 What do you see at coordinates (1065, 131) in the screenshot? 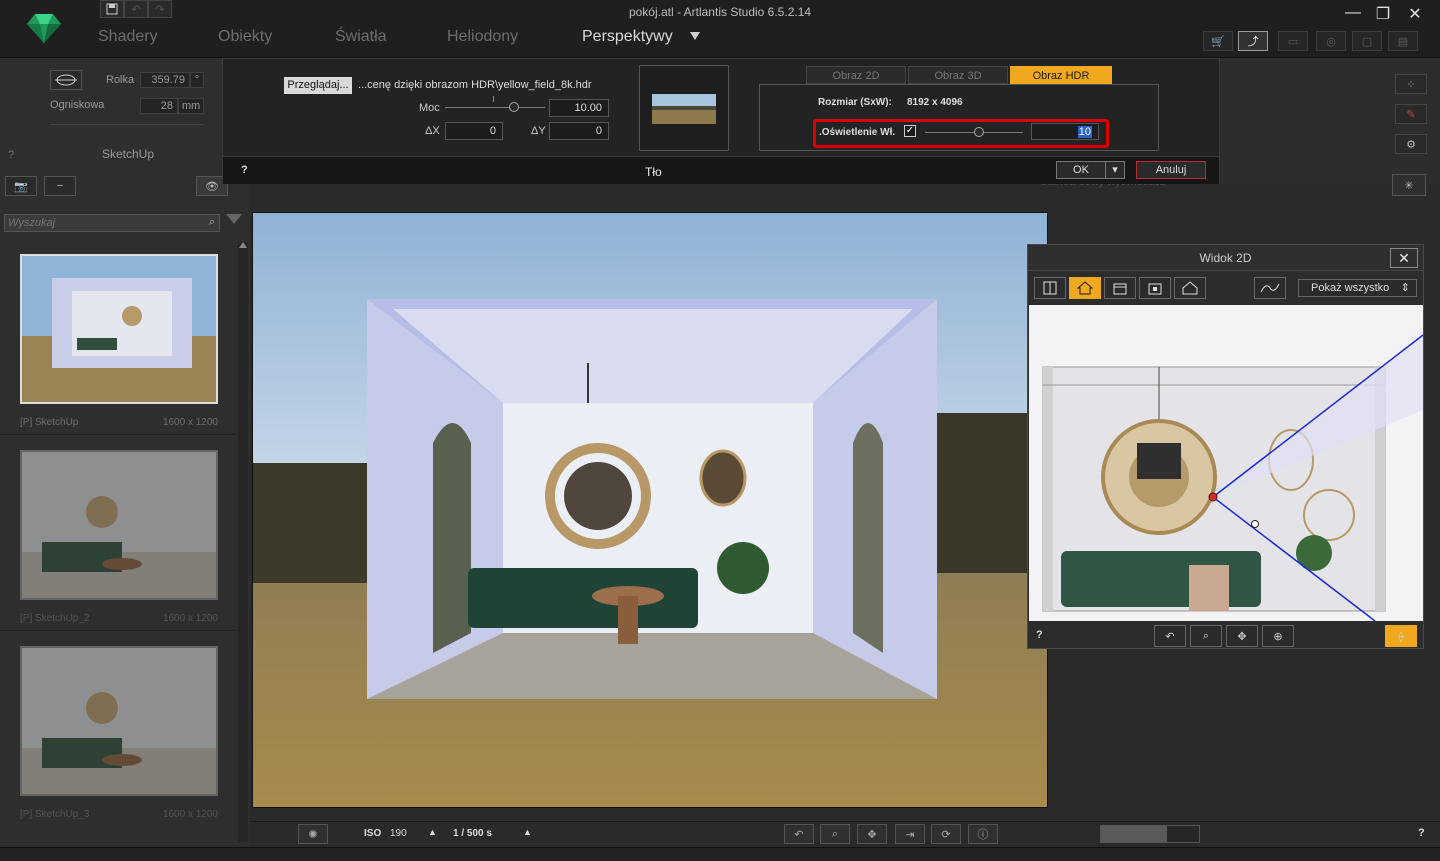
I see `lighting-input: 10` at bounding box center [1065, 131].